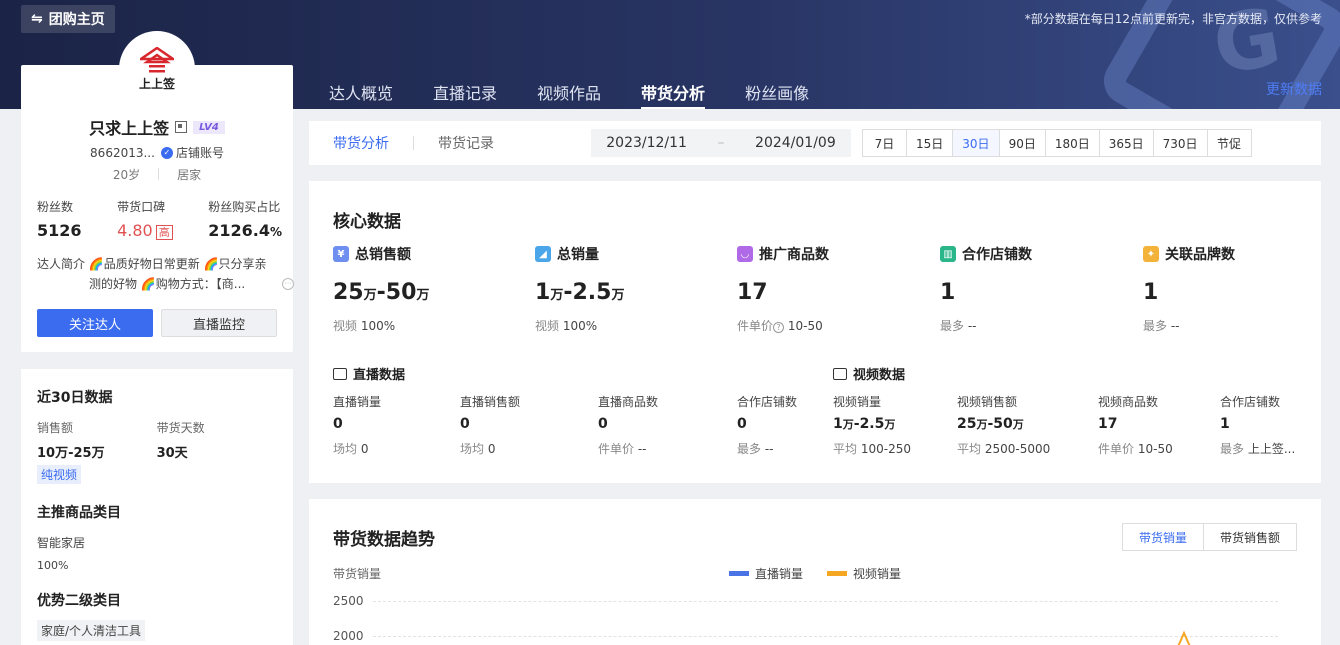 The height and width of the screenshot is (645, 1340). What do you see at coordinates (157, 615) in the screenshot?
I see `second-category-block: 优势二级类目 家庭/个人清洁工具` at bounding box center [157, 615].